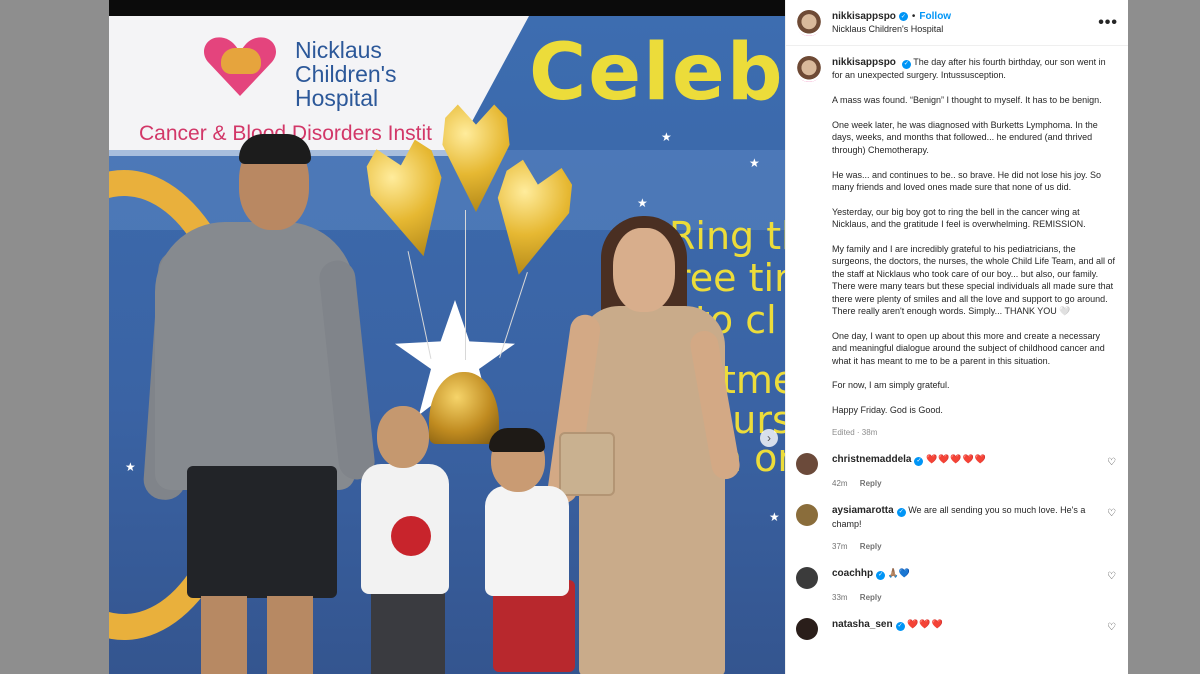 This screenshot has width=1200, height=674. What do you see at coordinates (871, 459) in the screenshot?
I see `commenter-username: christnemaddela` at bounding box center [871, 459].